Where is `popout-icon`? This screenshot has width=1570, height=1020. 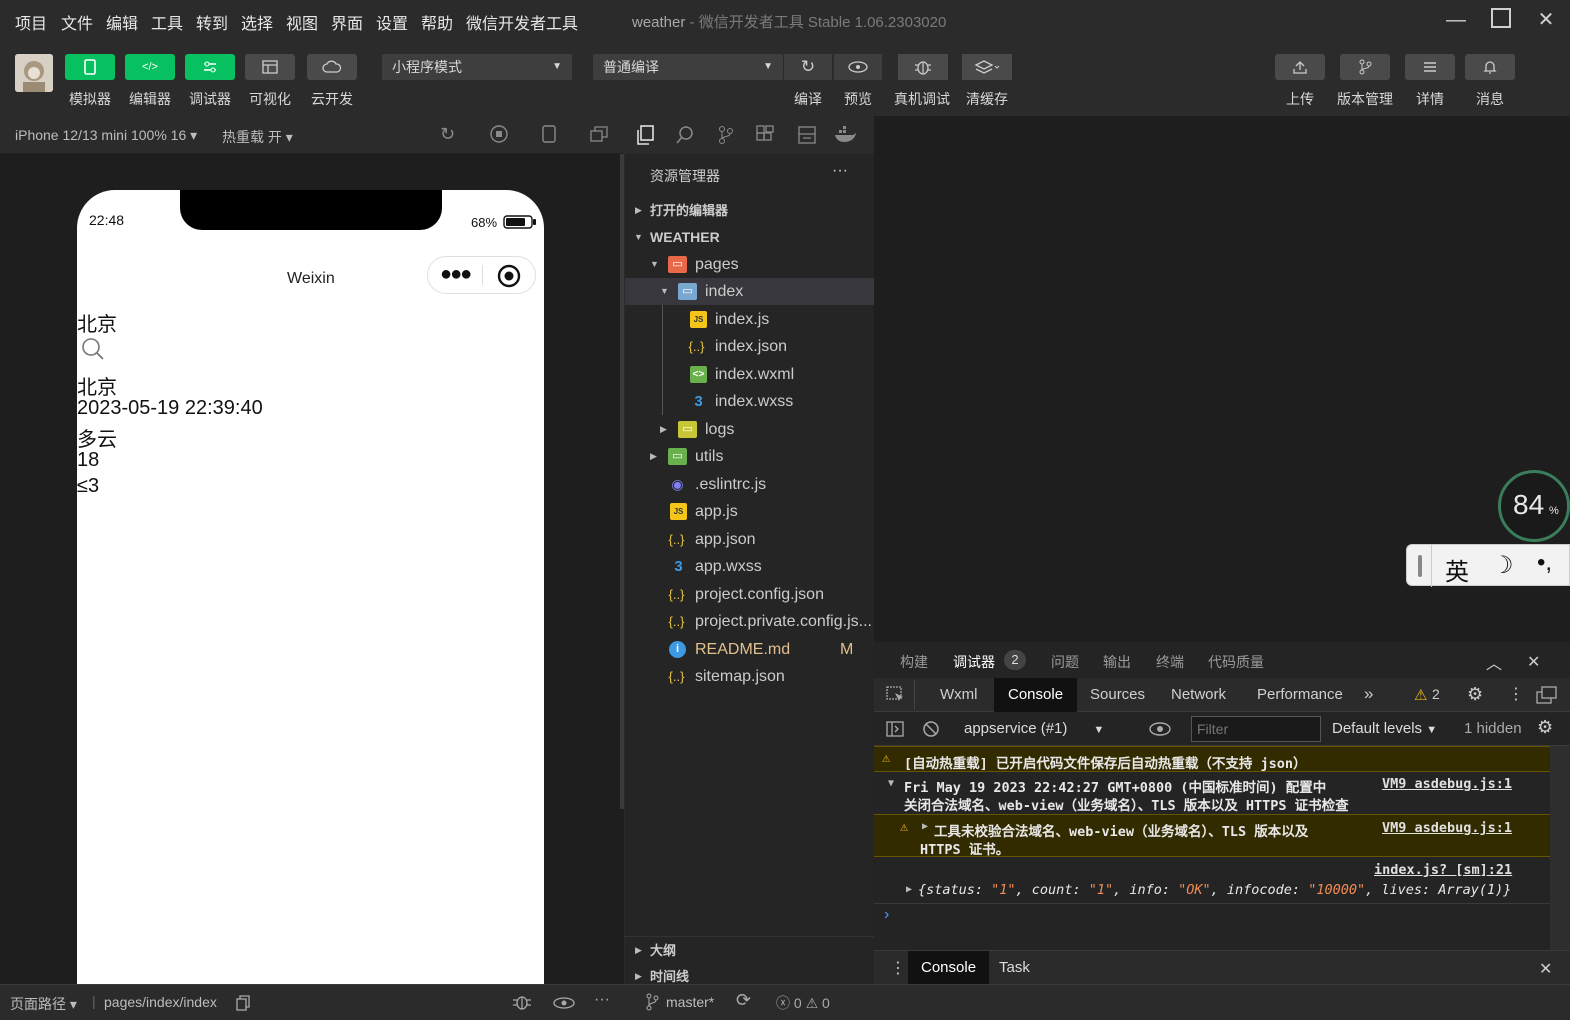 popout-icon is located at coordinates (599, 135).